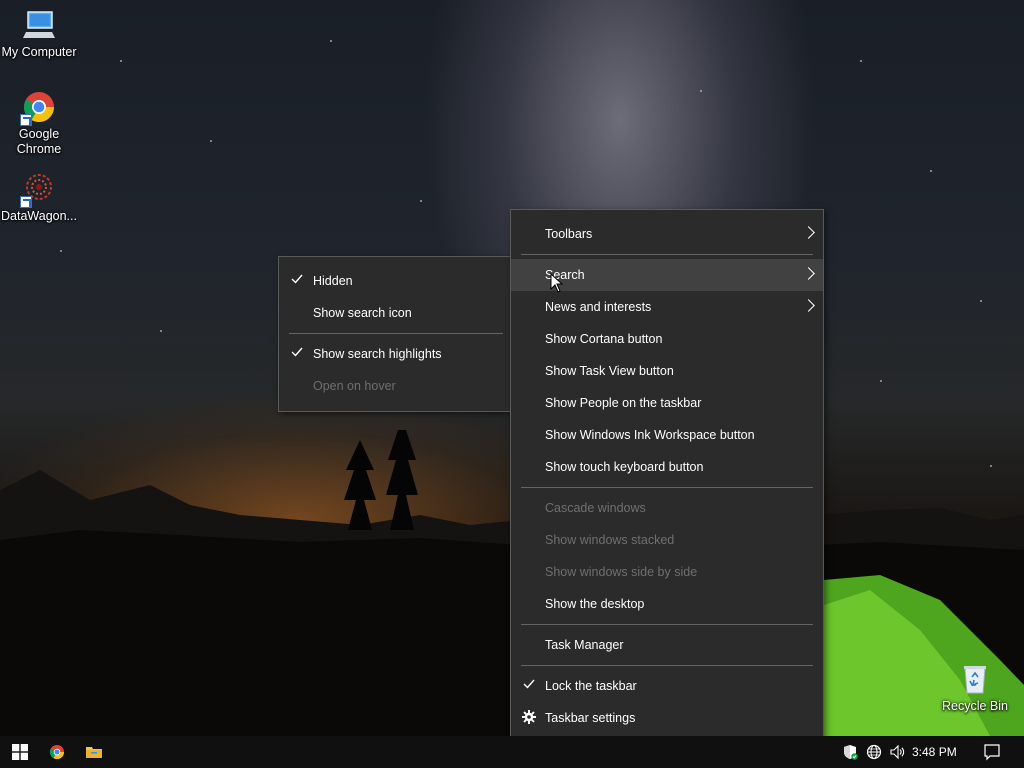 The image size is (1024, 768). Describe the element at coordinates (610, 540) in the screenshot. I see `menu-item-show-windows-stacked: Show windows stacked` at that location.